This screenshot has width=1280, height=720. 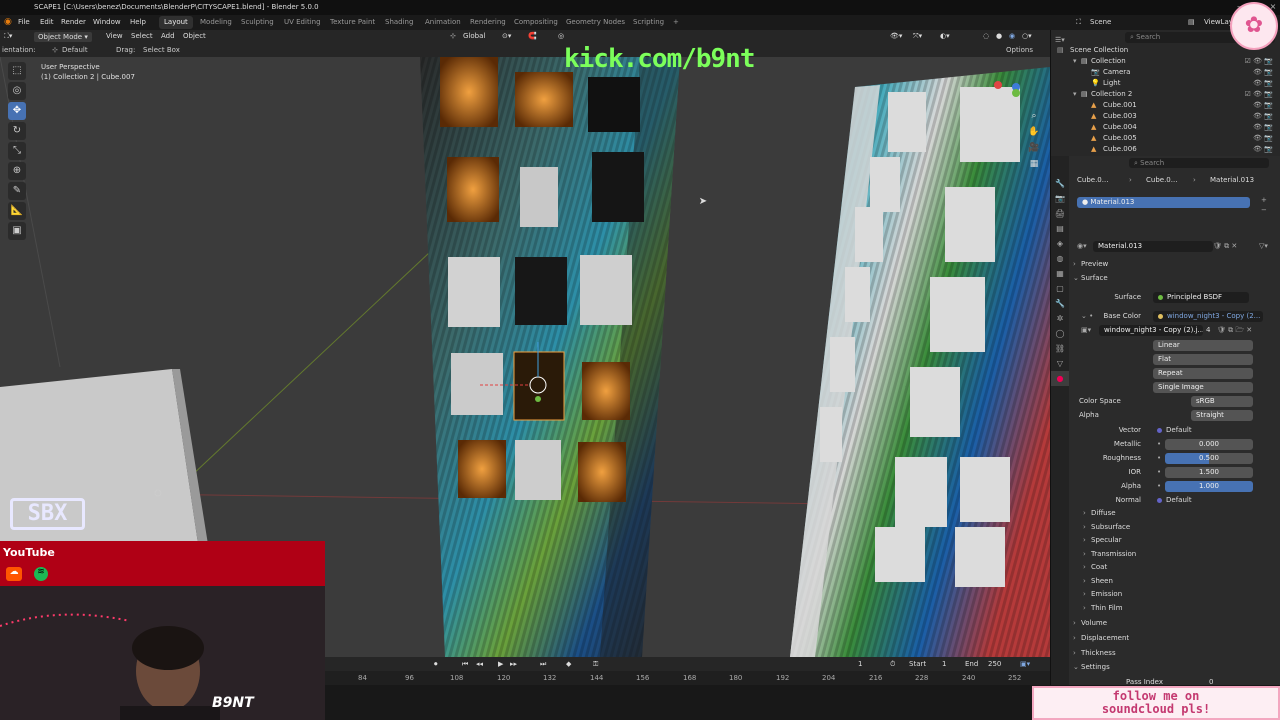 What do you see at coordinates (1263, 246) in the screenshot?
I see `material-filter-icon: ▽▾` at bounding box center [1263, 246].